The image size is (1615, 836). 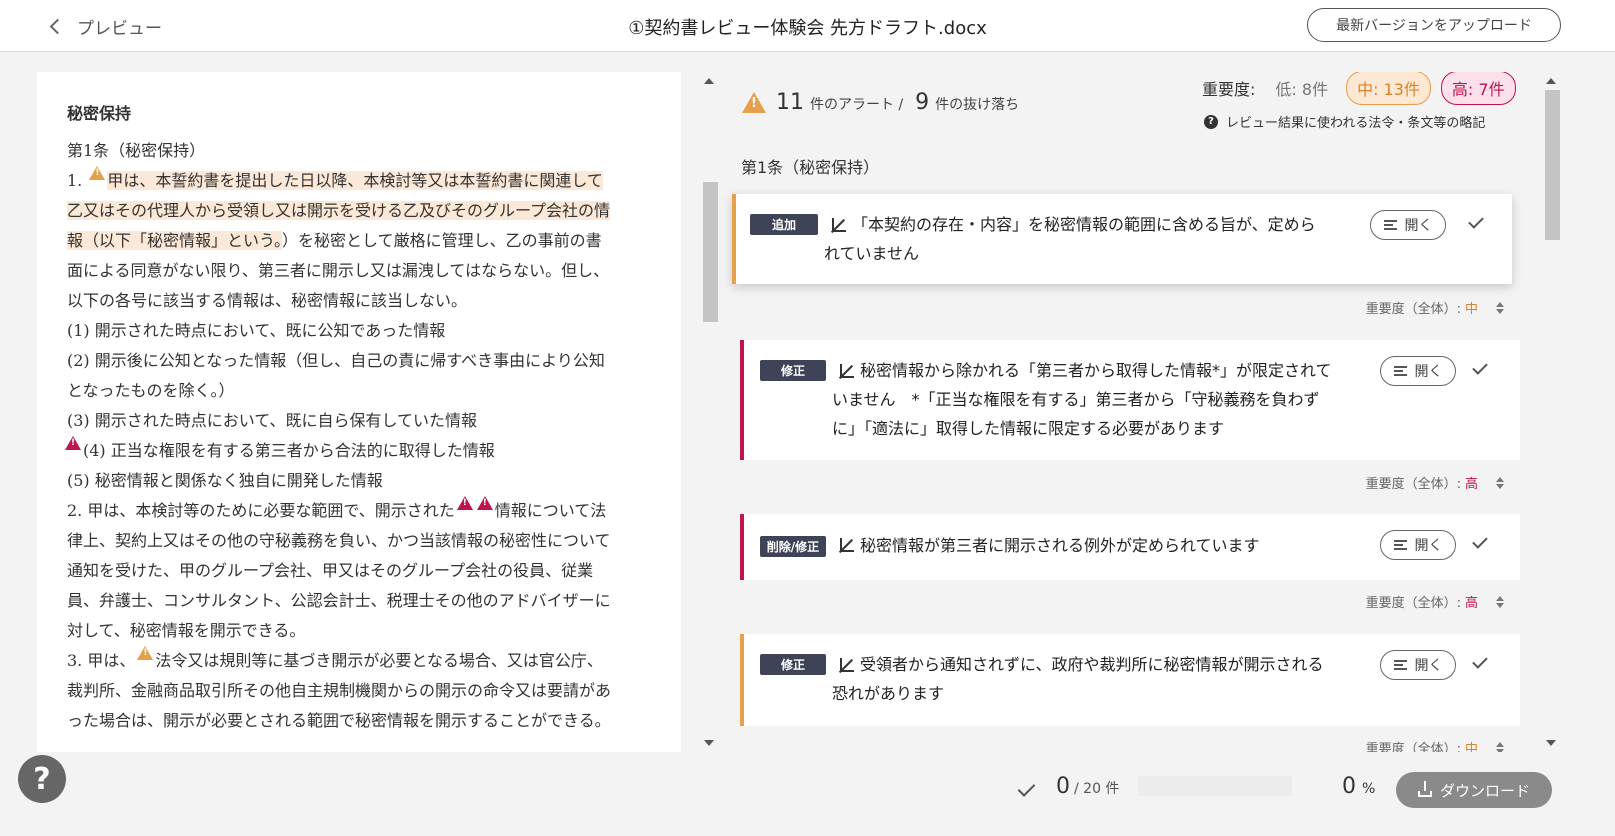 What do you see at coordinates (1369, 789) in the screenshot?
I see `percent-unit: %` at bounding box center [1369, 789].